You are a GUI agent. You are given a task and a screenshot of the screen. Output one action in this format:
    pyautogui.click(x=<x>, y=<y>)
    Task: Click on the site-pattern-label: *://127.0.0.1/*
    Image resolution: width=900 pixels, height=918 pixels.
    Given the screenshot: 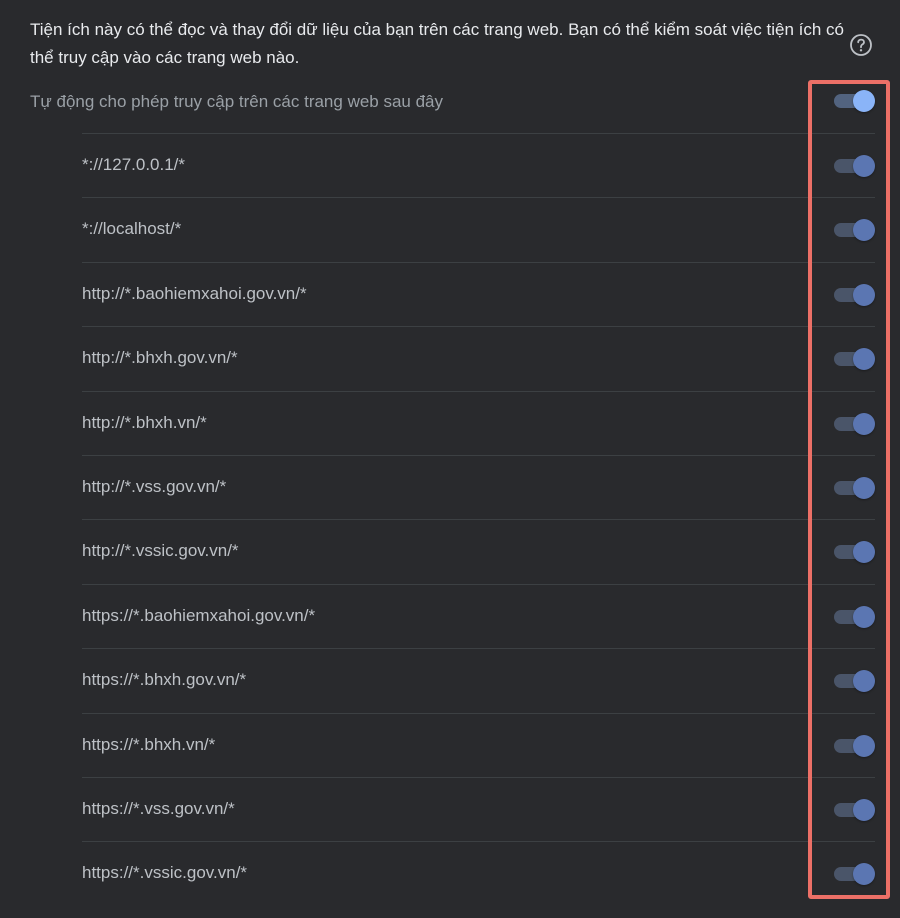 What is the action you would take?
    pyautogui.click(x=134, y=164)
    